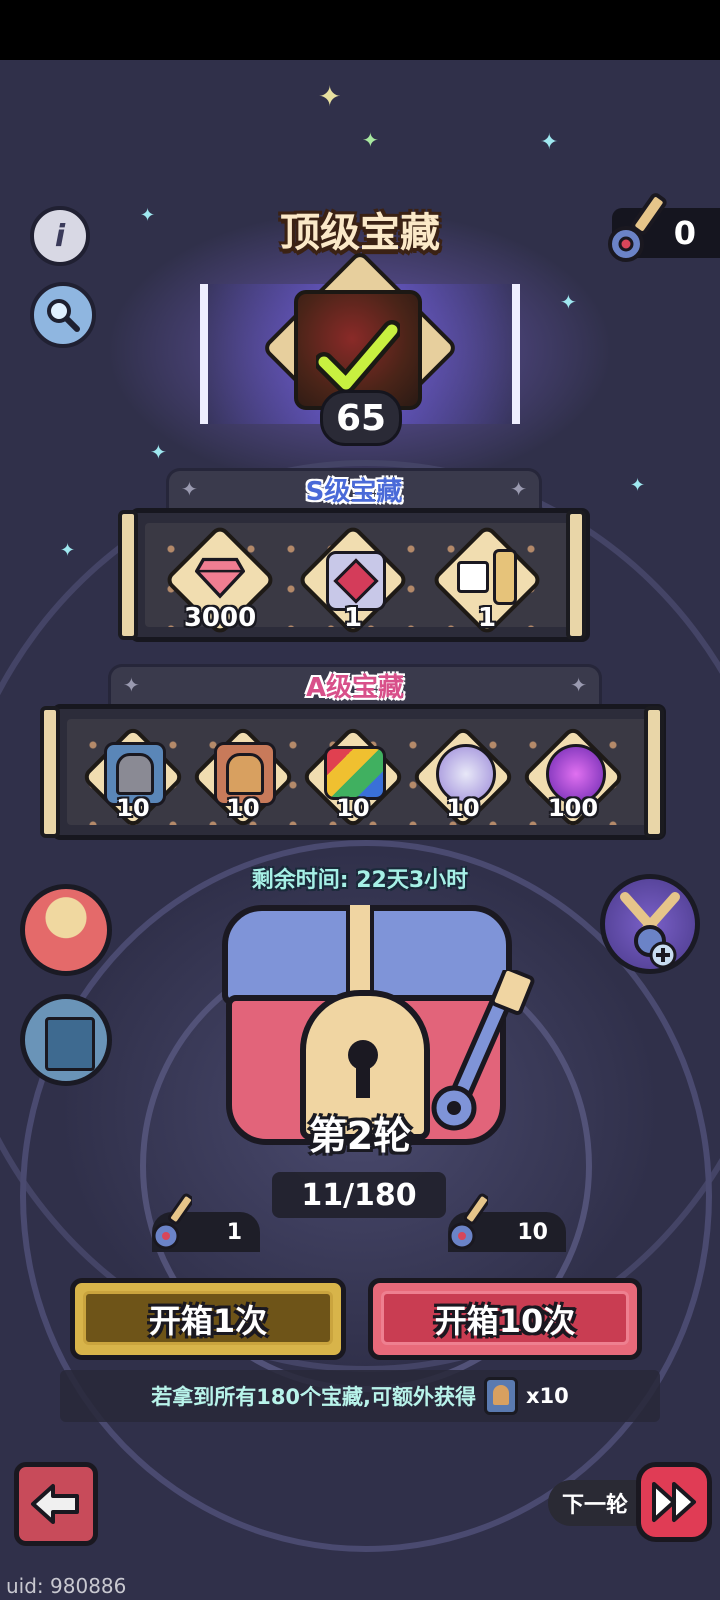 The image size is (720, 1600). I want to click on magnifier-icon, so click(63, 315).